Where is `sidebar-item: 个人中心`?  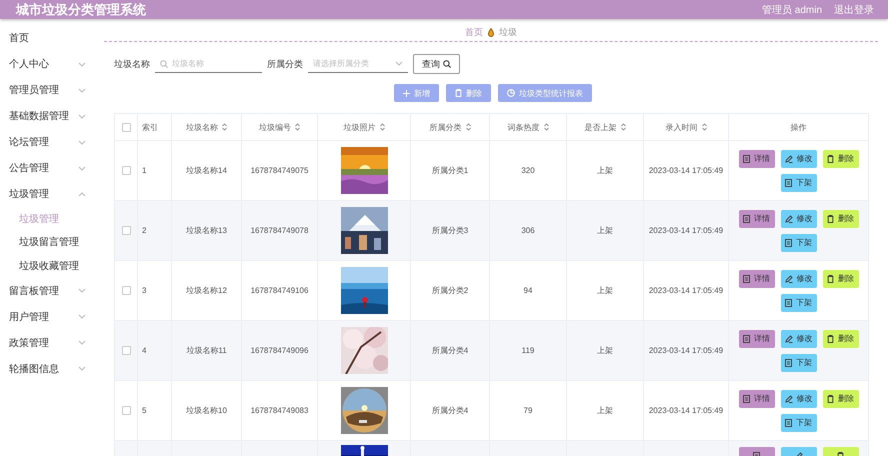 sidebar-item: 个人中心 is located at coordinates (52, 64).